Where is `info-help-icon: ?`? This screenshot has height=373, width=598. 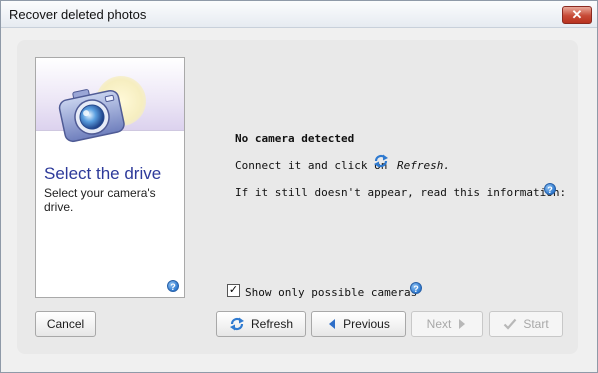 info-help-icon: ? is located at coordinates (550, 189).